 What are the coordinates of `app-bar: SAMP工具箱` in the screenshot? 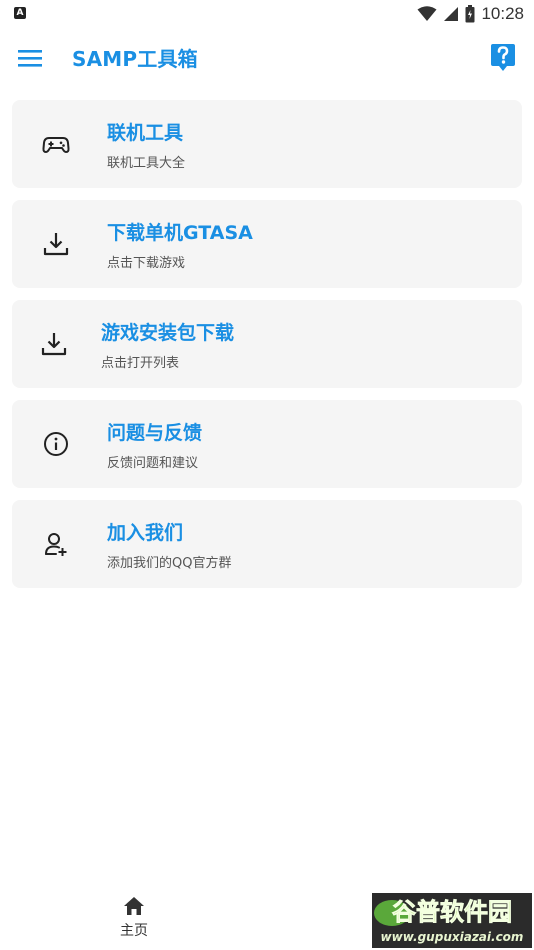 It's located at (267, 58).